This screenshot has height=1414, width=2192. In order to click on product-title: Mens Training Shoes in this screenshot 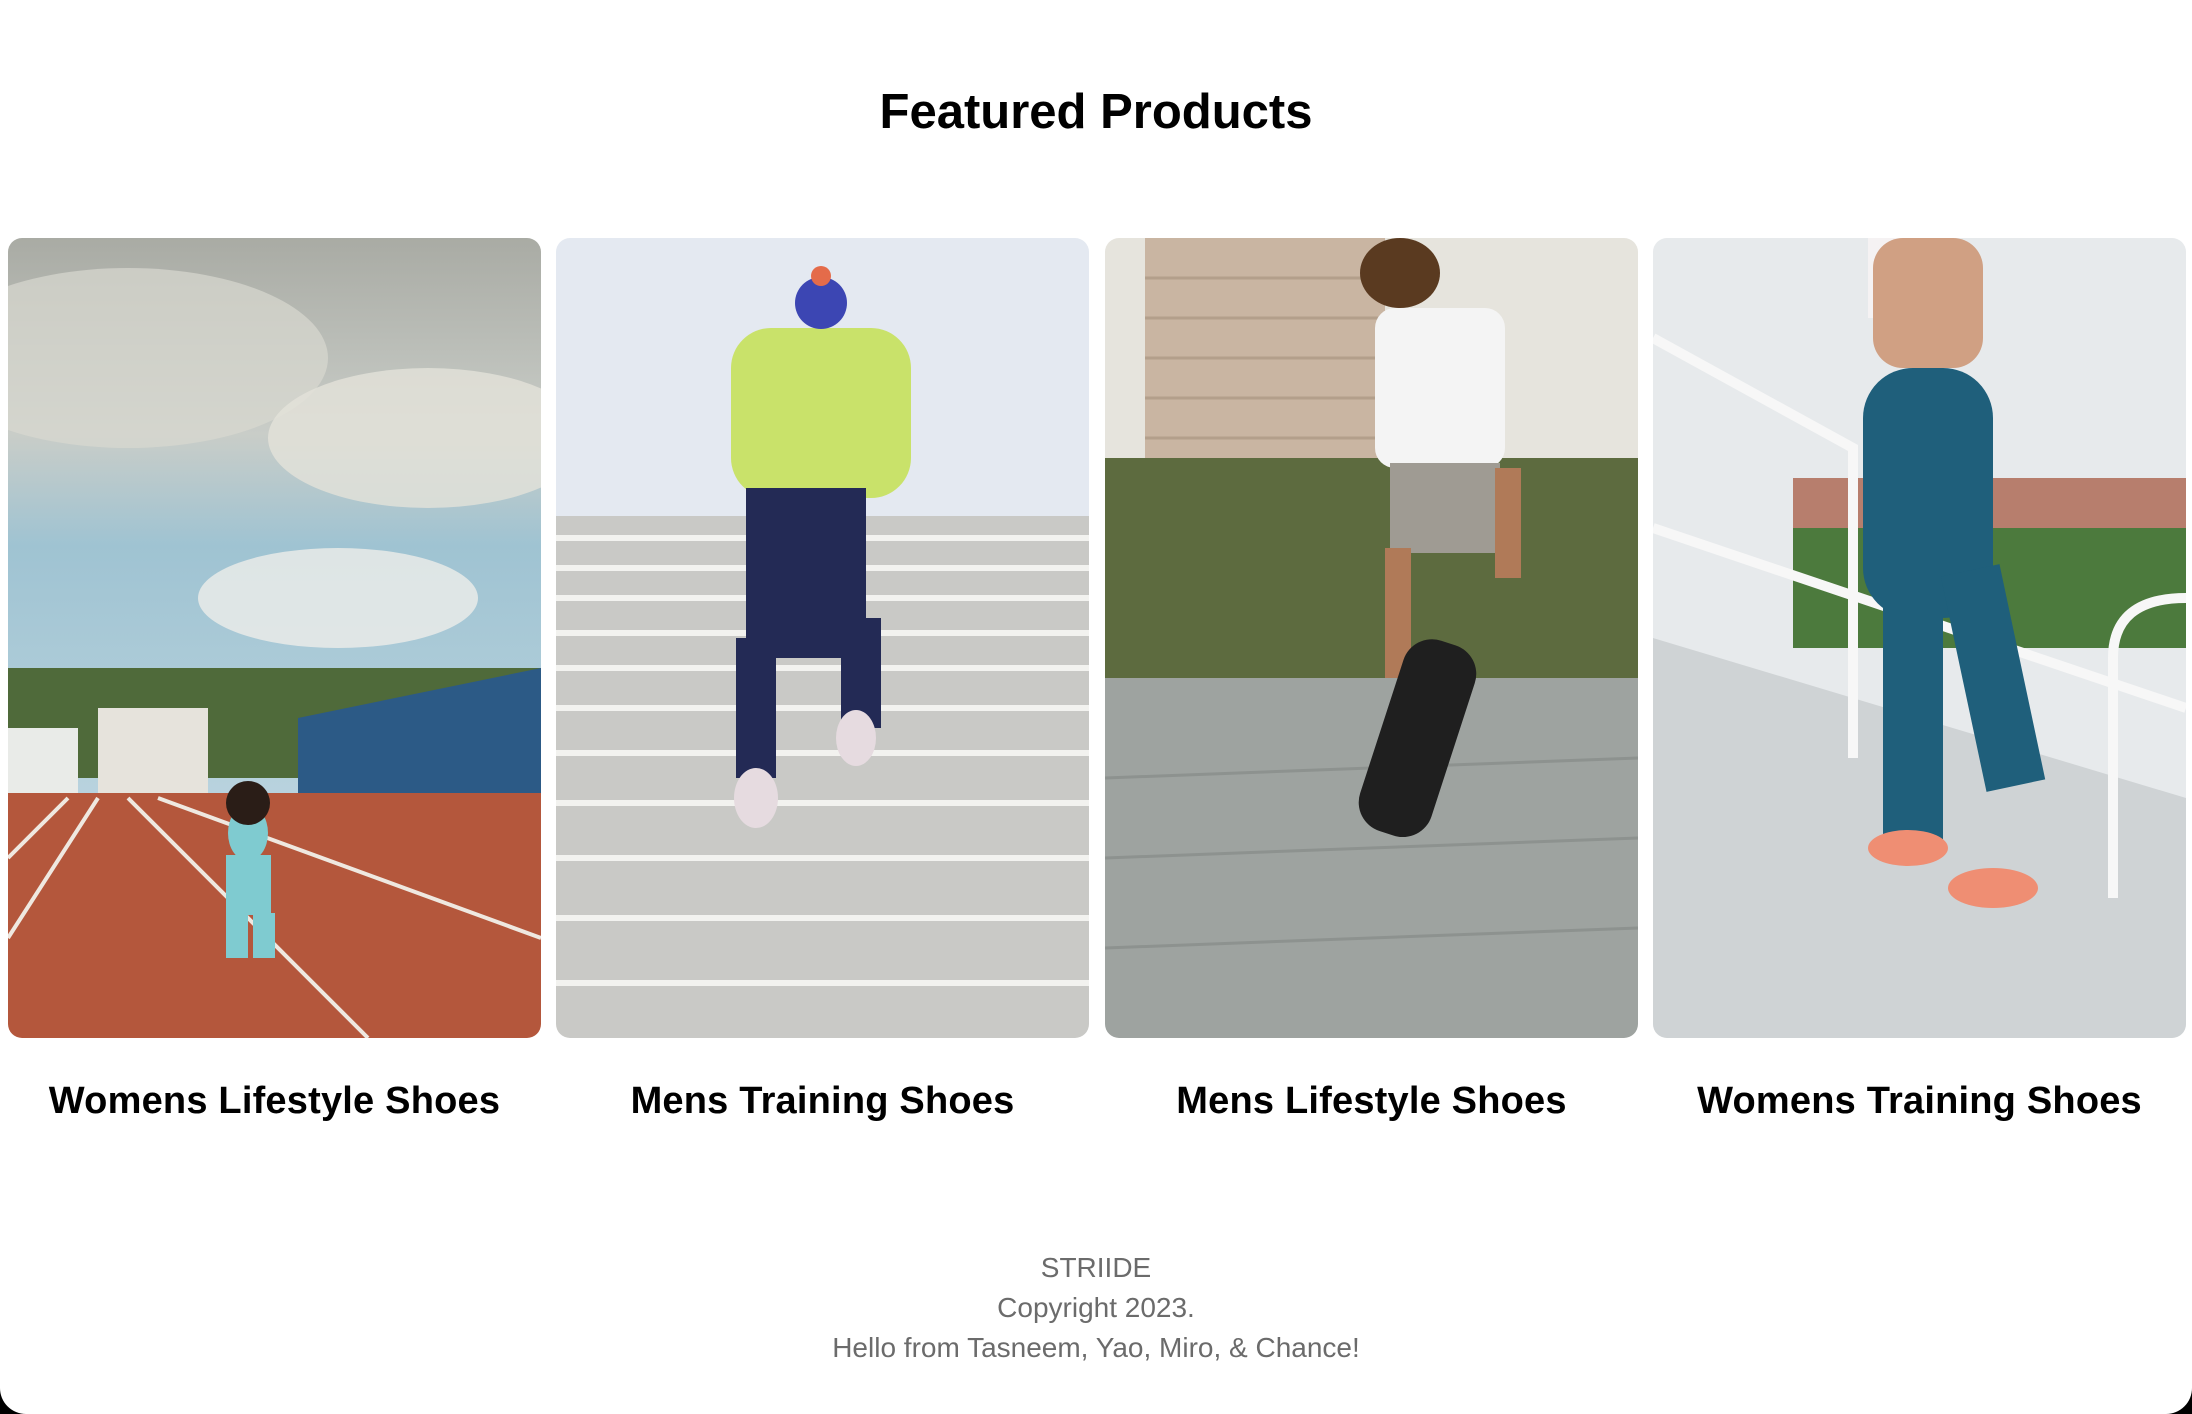, I will do `click(822, 1101)`.